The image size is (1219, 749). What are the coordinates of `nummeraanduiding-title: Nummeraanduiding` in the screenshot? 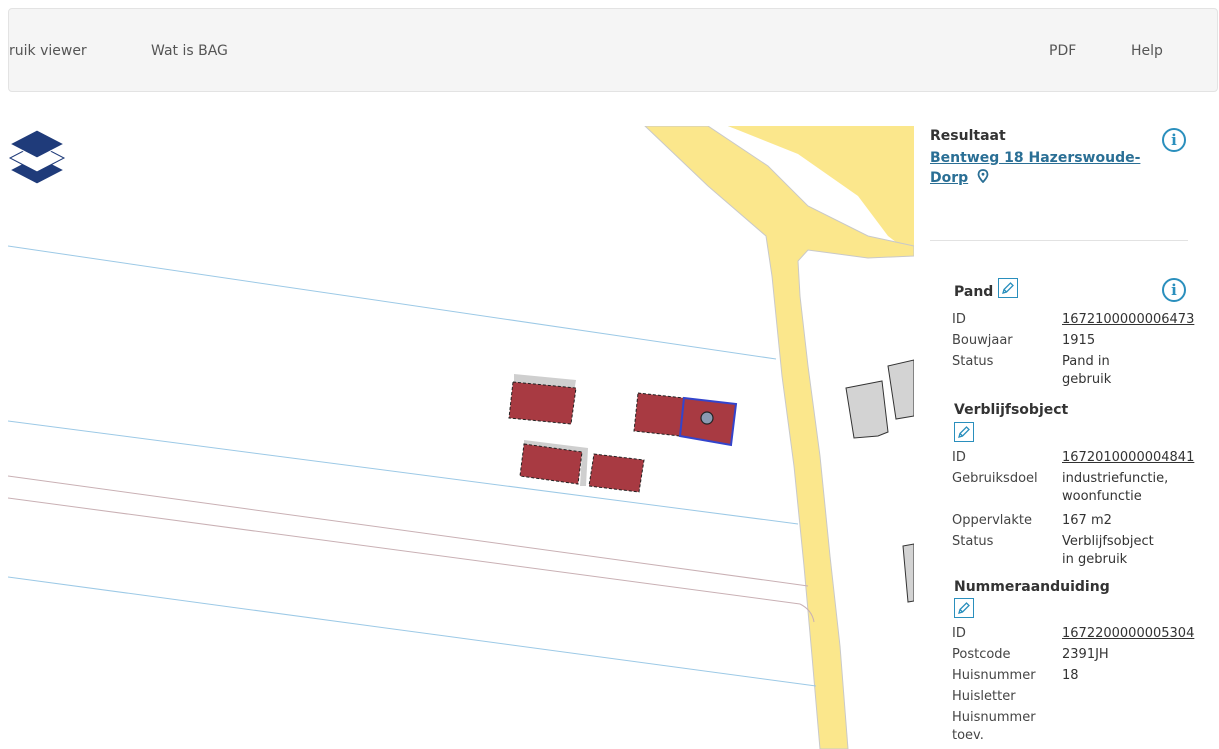 It's located at (1032, 587).